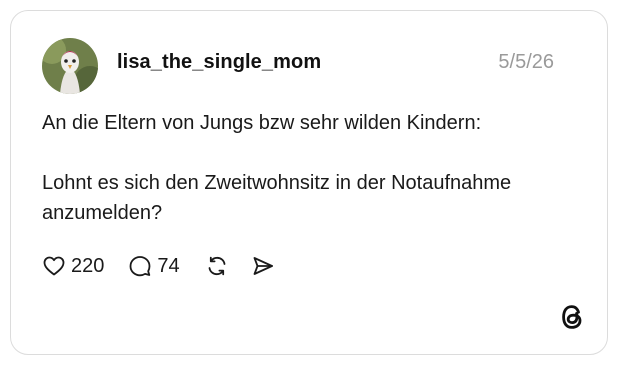 This screenshot has width=620, height=367. What do you see at coordinates (526, 62) in the screenshot?
I see `post-date: 5/5/26` at bounding box center [526, 62].